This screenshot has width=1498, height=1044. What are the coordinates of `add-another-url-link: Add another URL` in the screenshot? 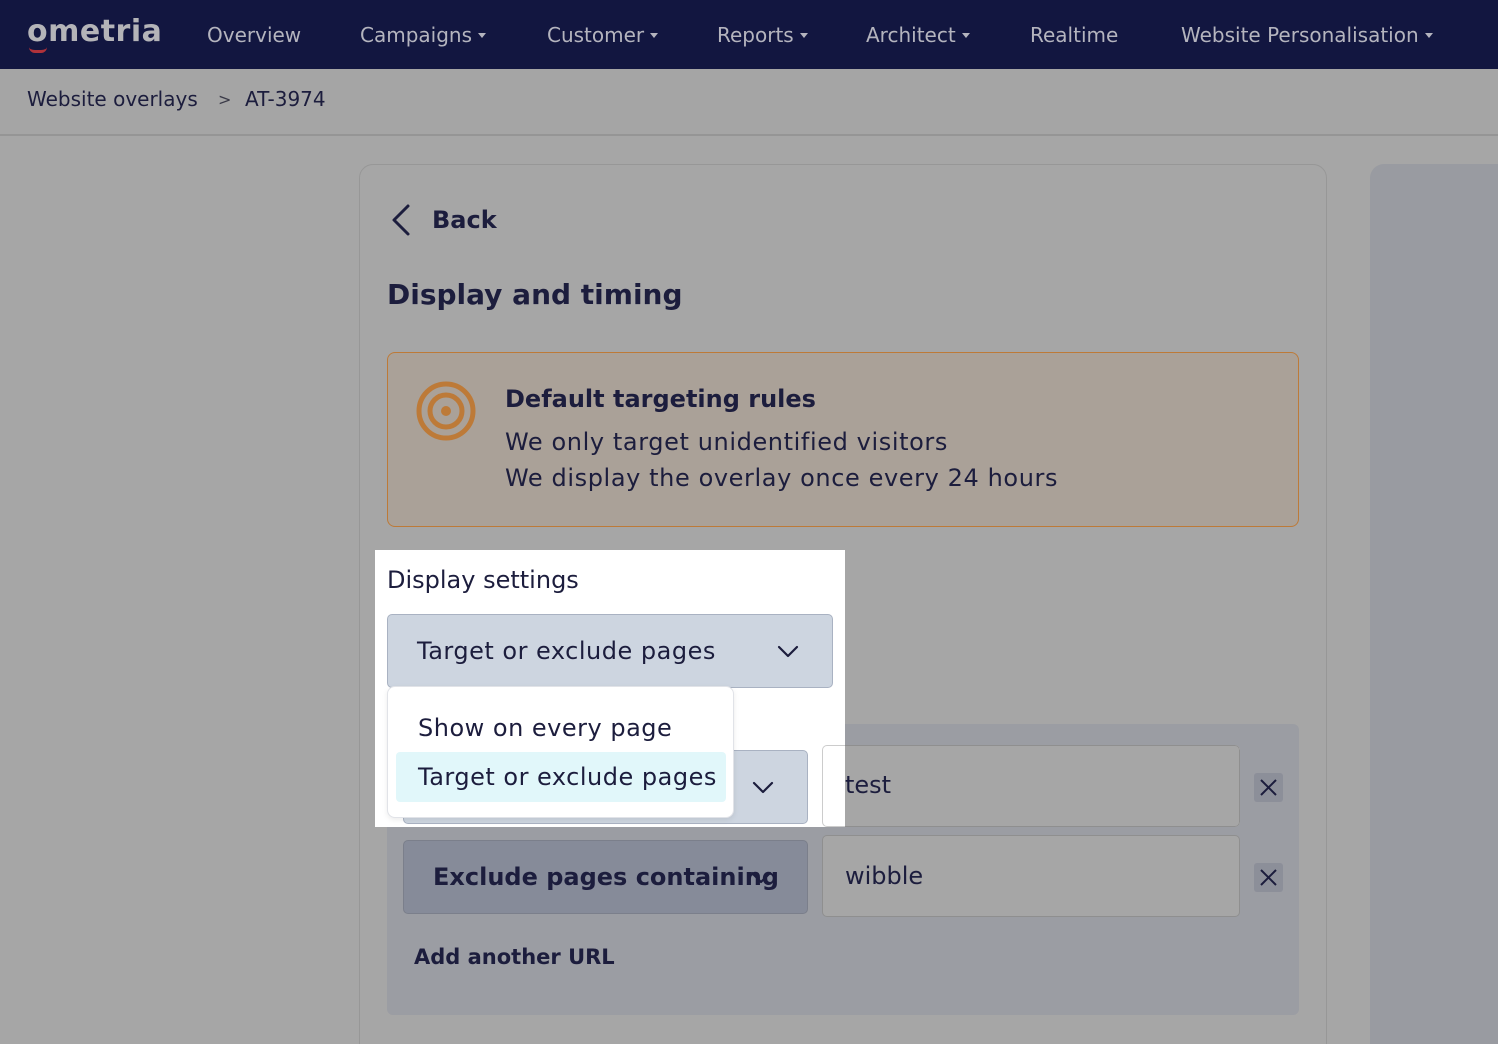 It's located at (514, 957).